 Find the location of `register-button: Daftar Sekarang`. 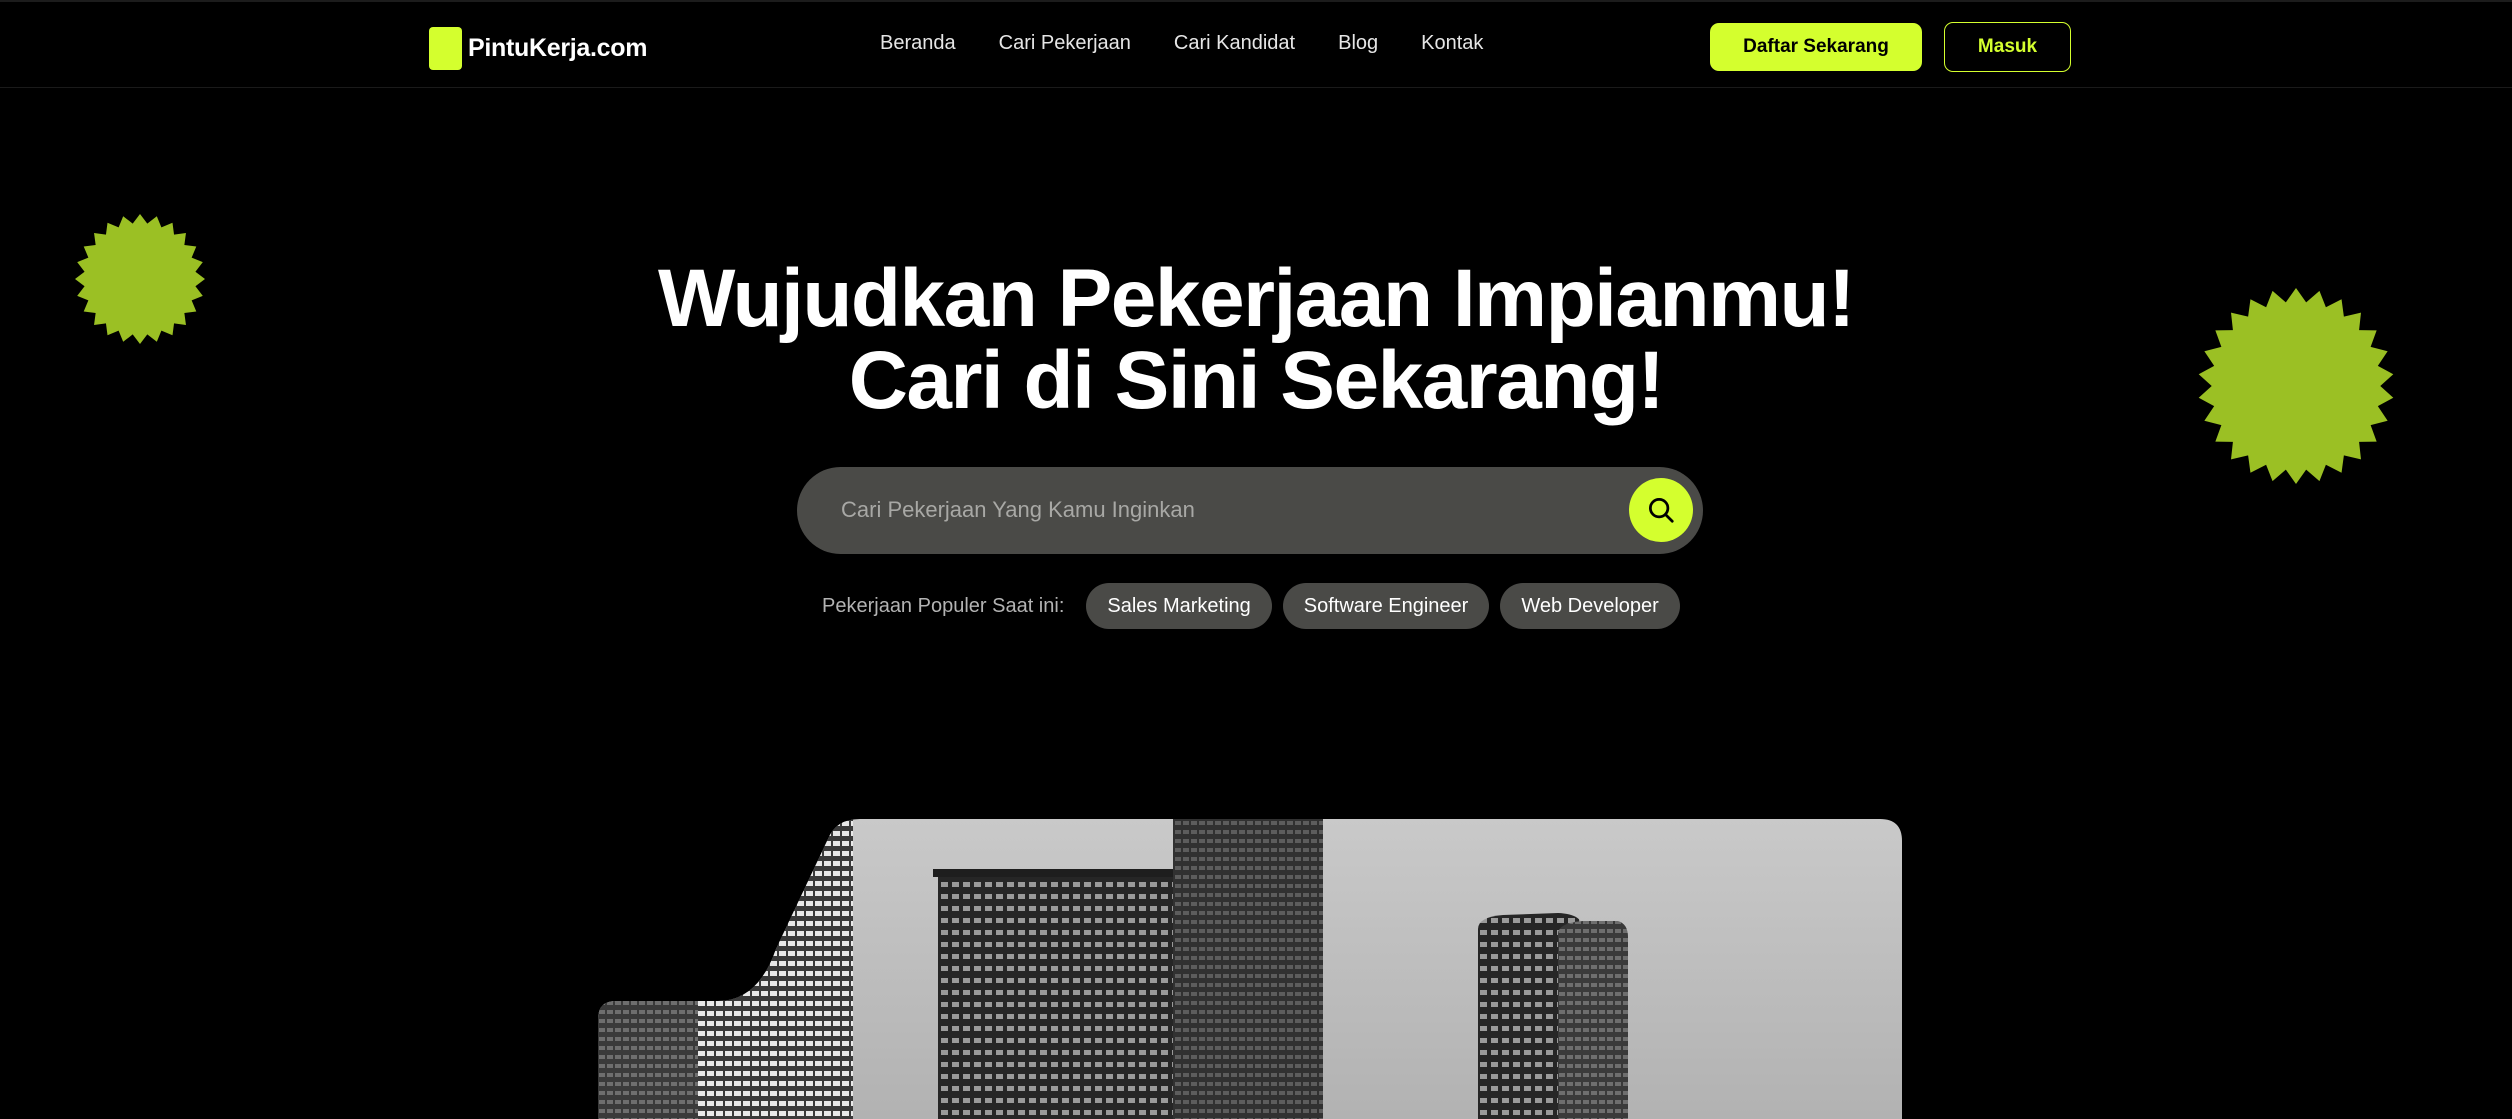

register-button: Daftar Sekarang is located at coordinates (1816, 47).